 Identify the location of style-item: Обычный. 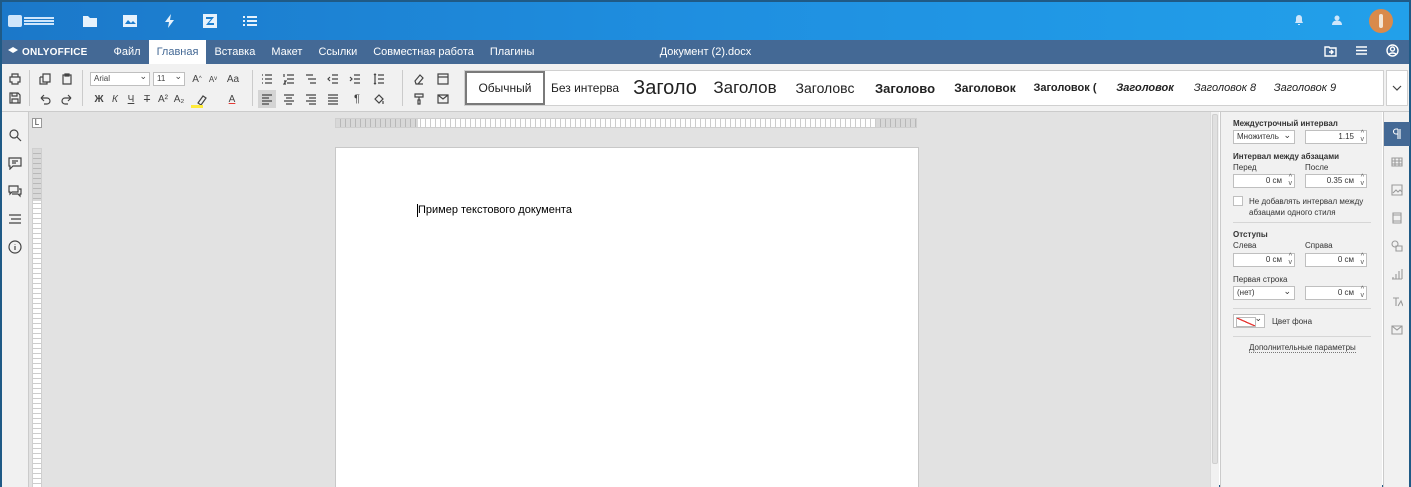
(505, 88).